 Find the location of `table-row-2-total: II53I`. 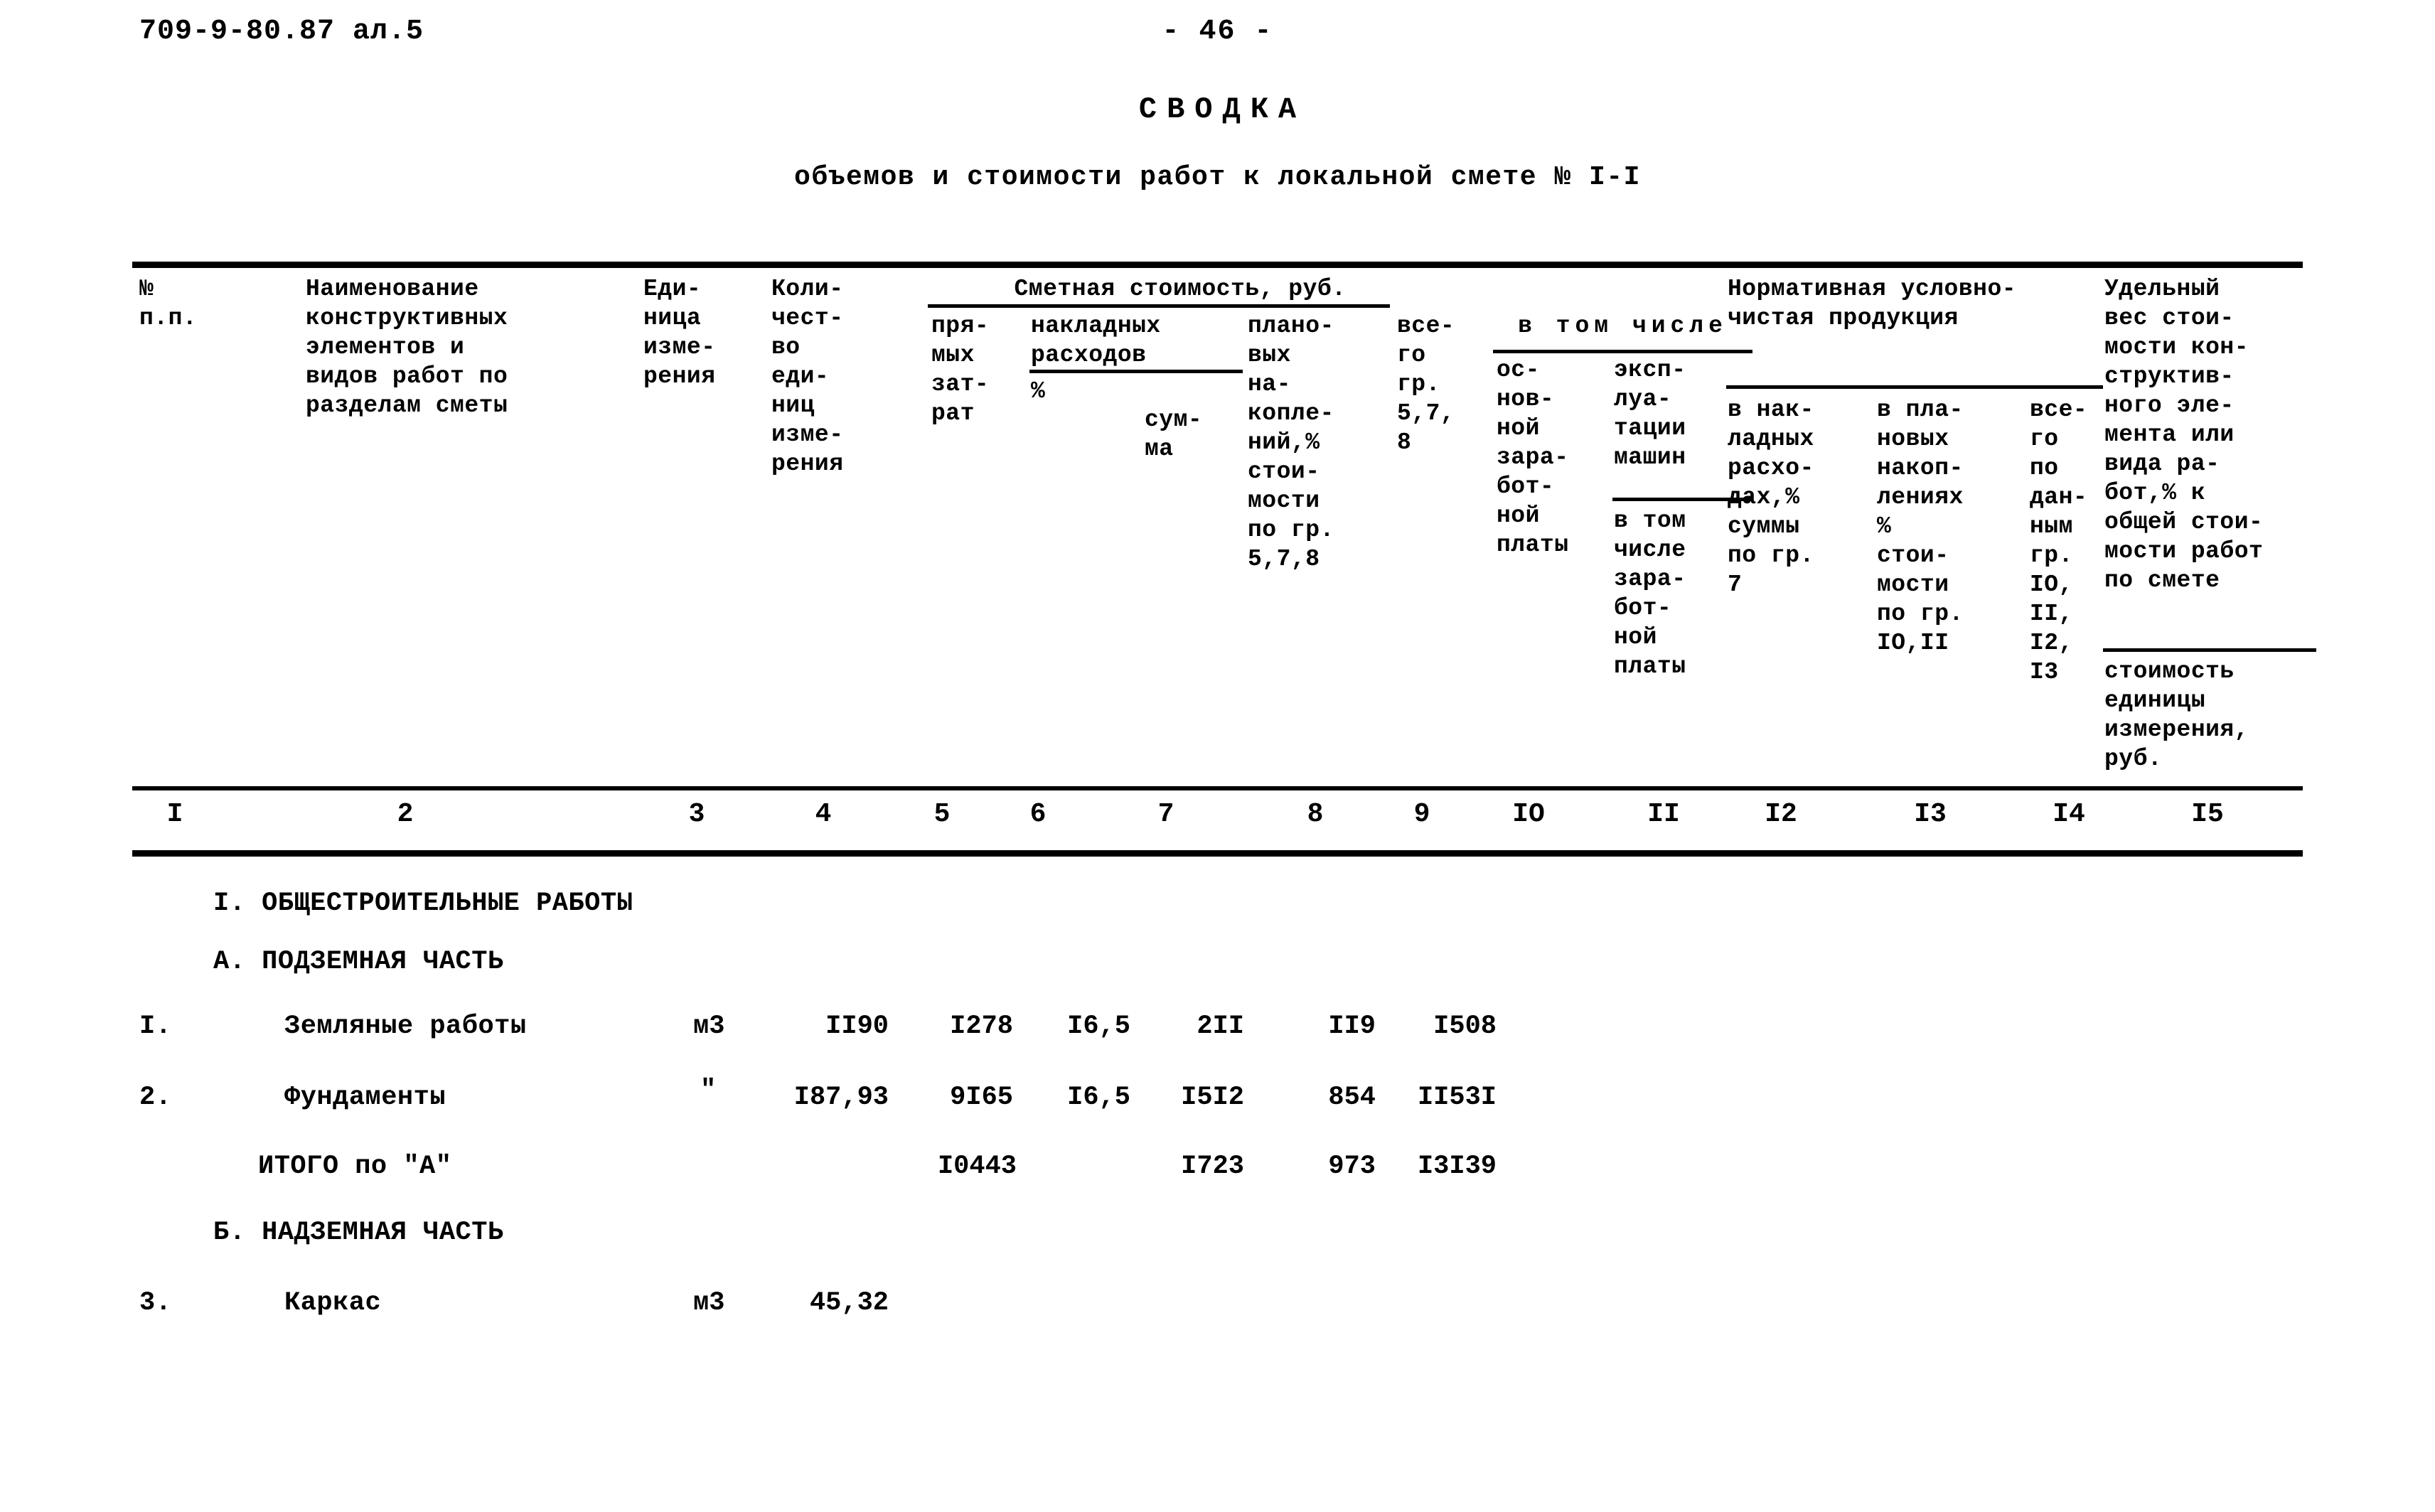

table-row-2-total: II53I is located at coordinates (1457, 1097).